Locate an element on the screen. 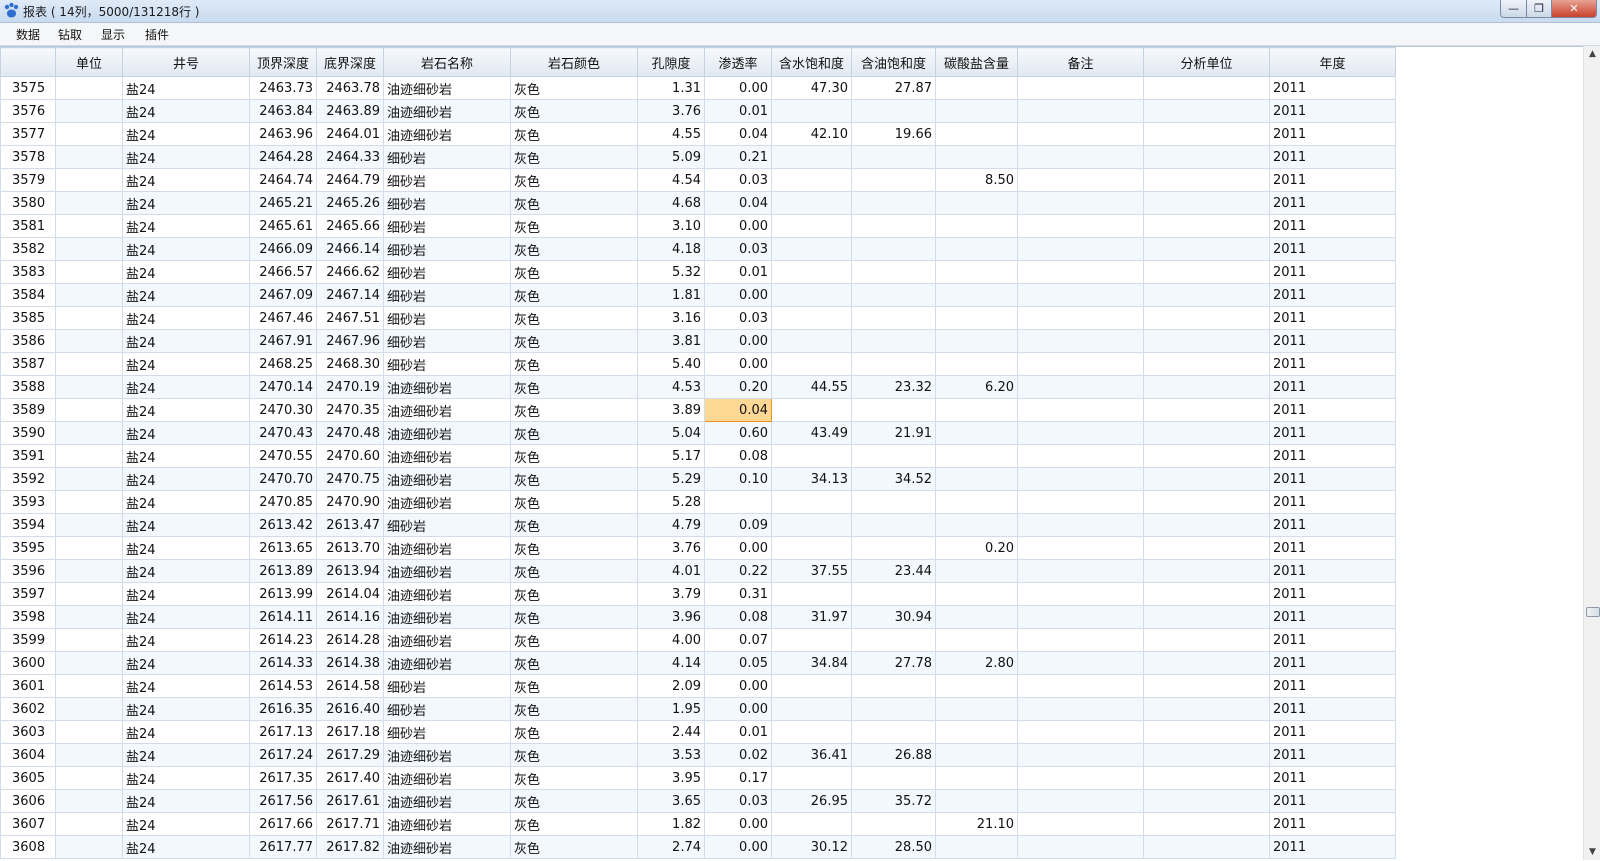  table-cell: 2466.62 is located at coordinates (350, 272).